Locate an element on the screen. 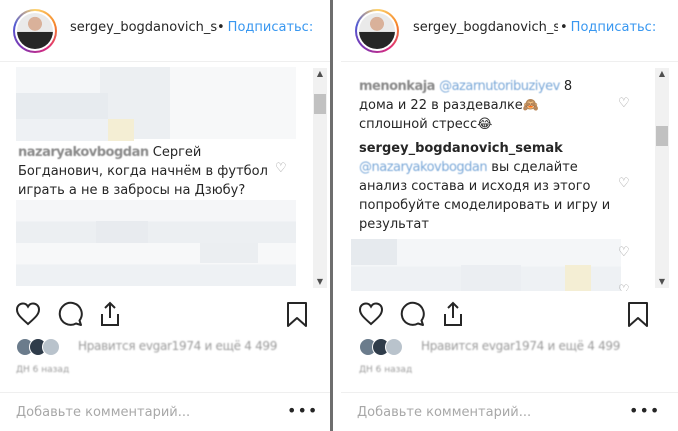 The height and width of the screenshot is (431, 678). gap is located at coordinates (337, 215).